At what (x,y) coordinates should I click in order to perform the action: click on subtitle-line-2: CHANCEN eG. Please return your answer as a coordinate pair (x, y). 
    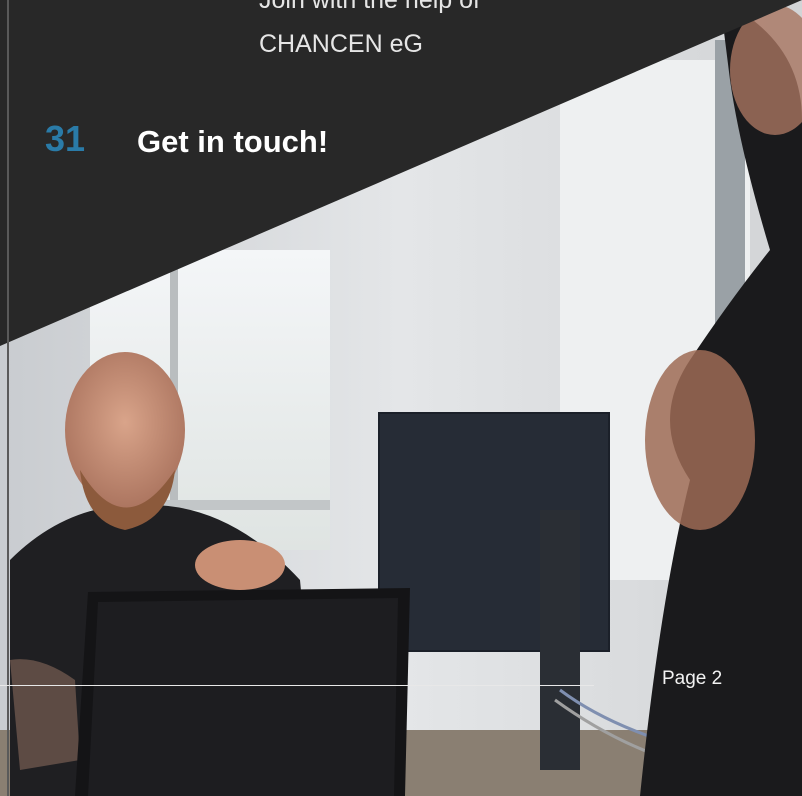
    Looking at the image, I should click on (341, 44).